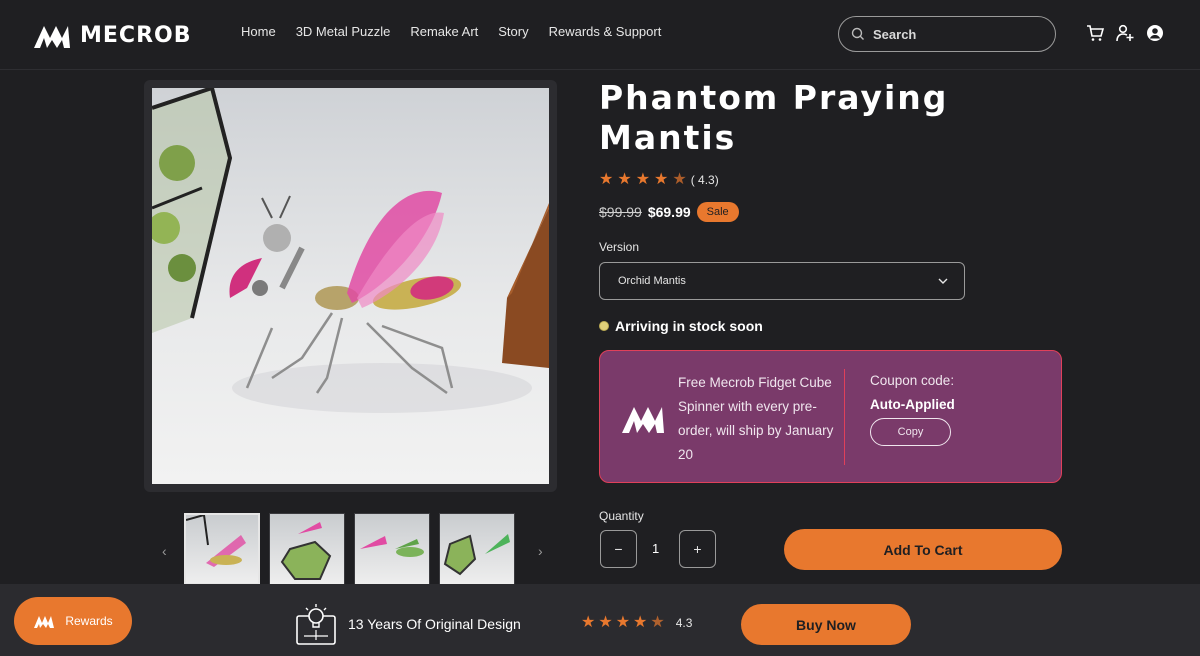  What do you see at coordinates (343, 31) in the screenshot?
I see `nav-3d-metal-puzzle: 3D Metal Puzzle` at bounding box center [343, 31].